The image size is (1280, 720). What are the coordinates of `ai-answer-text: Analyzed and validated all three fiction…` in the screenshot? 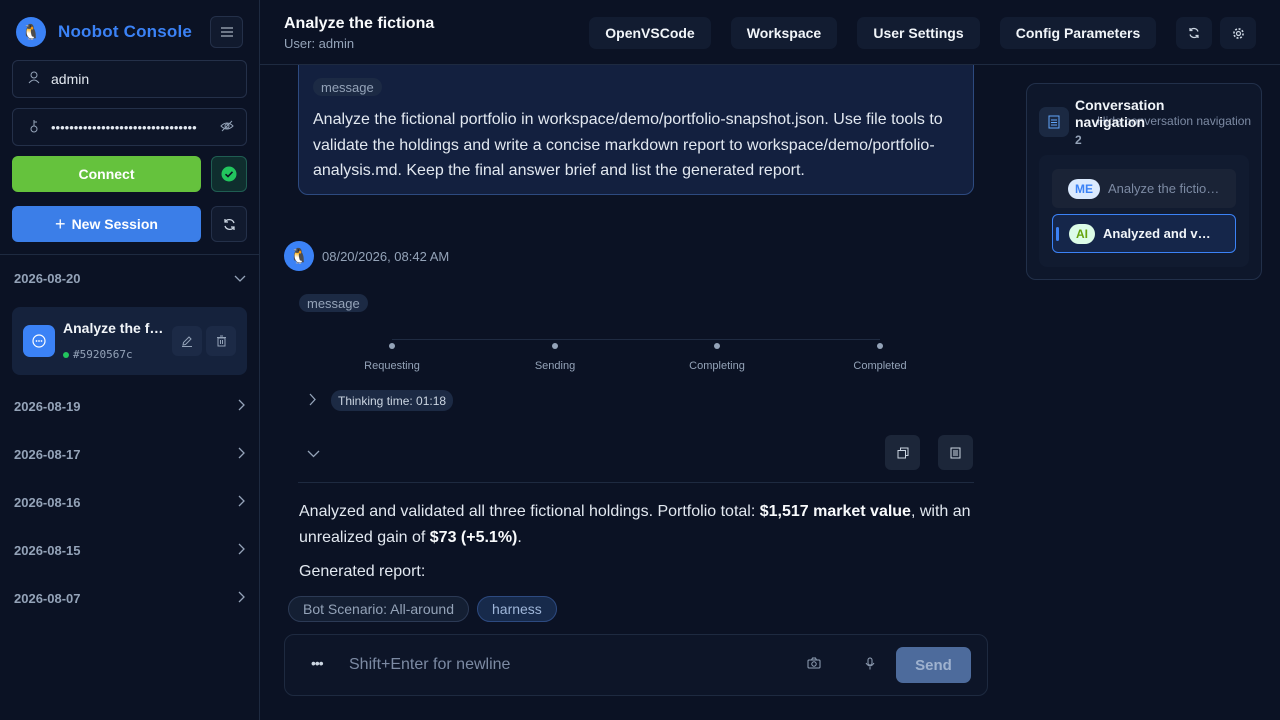 It's located at (639, 524).